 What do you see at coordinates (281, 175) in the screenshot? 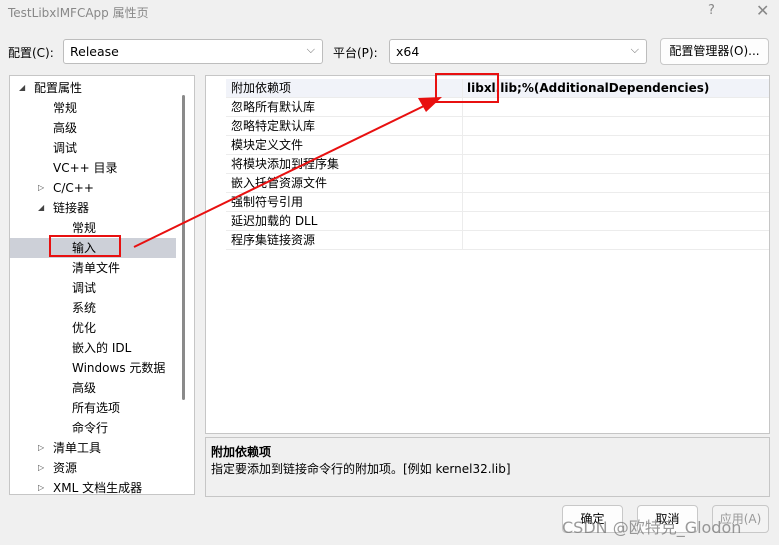
I see `annotation-arrow-line` at bounding box center [281, 175].